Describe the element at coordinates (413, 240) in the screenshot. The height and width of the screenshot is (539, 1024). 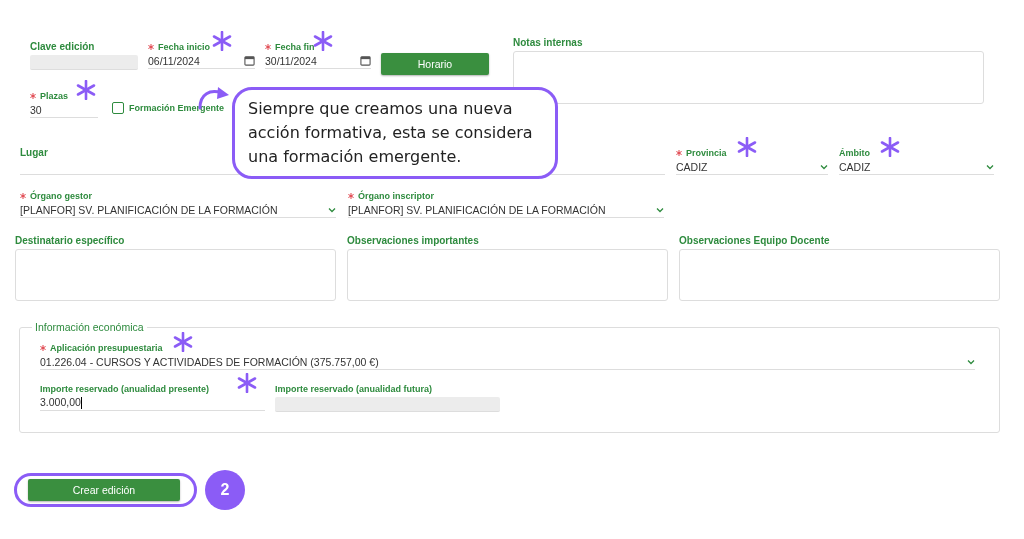
I see `field-label: Observaciones importantes` at that location.